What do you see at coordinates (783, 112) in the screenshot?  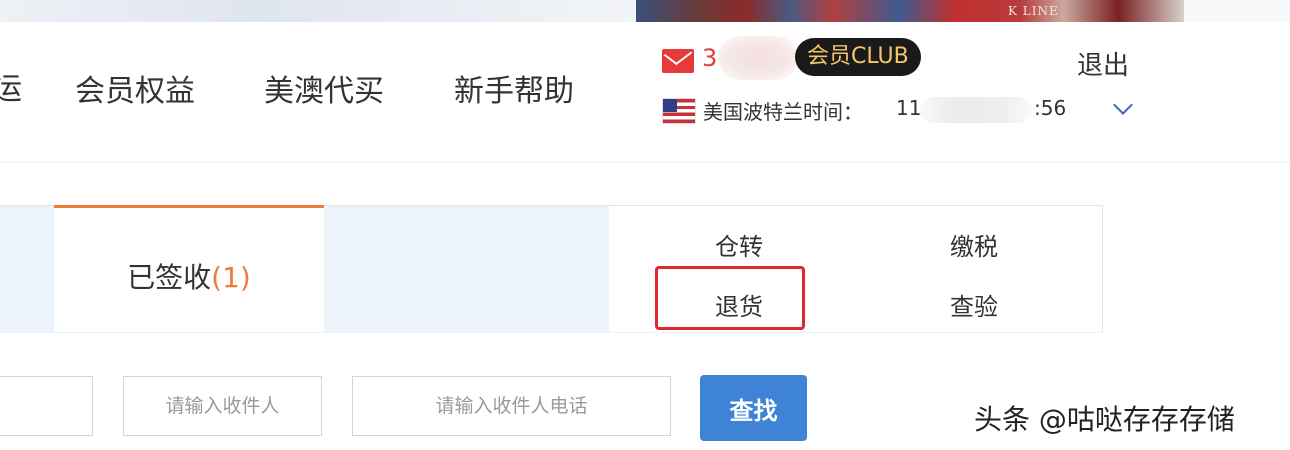 I see `portland-time-label: 美国波特兰时间：` at bounding box center [783, 112].